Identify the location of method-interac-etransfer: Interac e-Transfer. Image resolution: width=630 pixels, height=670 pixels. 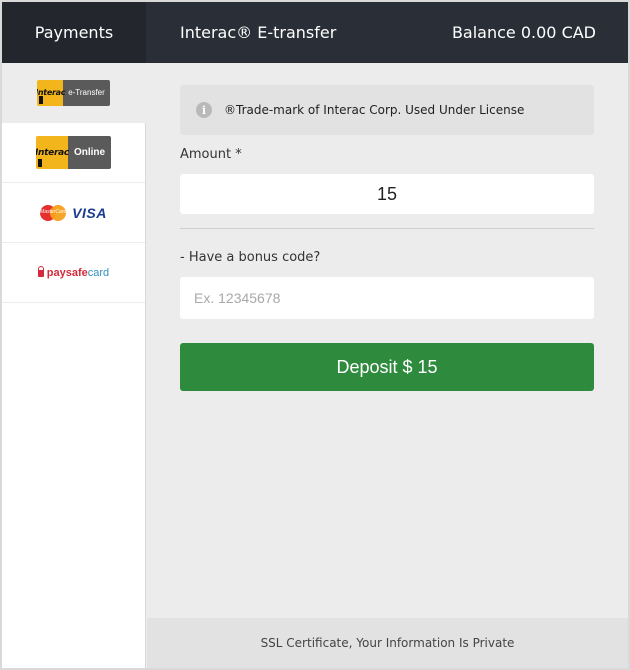
(74, 93).